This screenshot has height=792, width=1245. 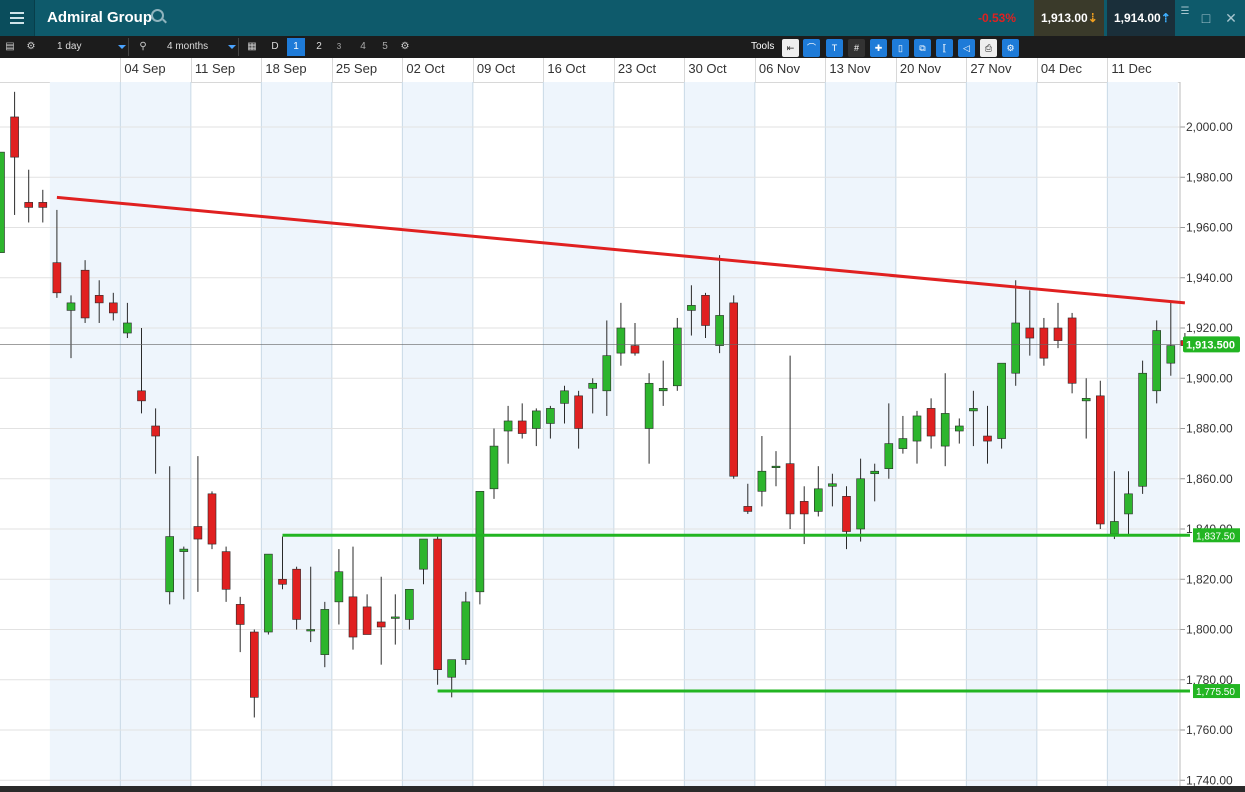 What do you see at coordinates (339, 47) in the screenshot?
I see `layout-3-button: 3` at bounding box center [339, 47].